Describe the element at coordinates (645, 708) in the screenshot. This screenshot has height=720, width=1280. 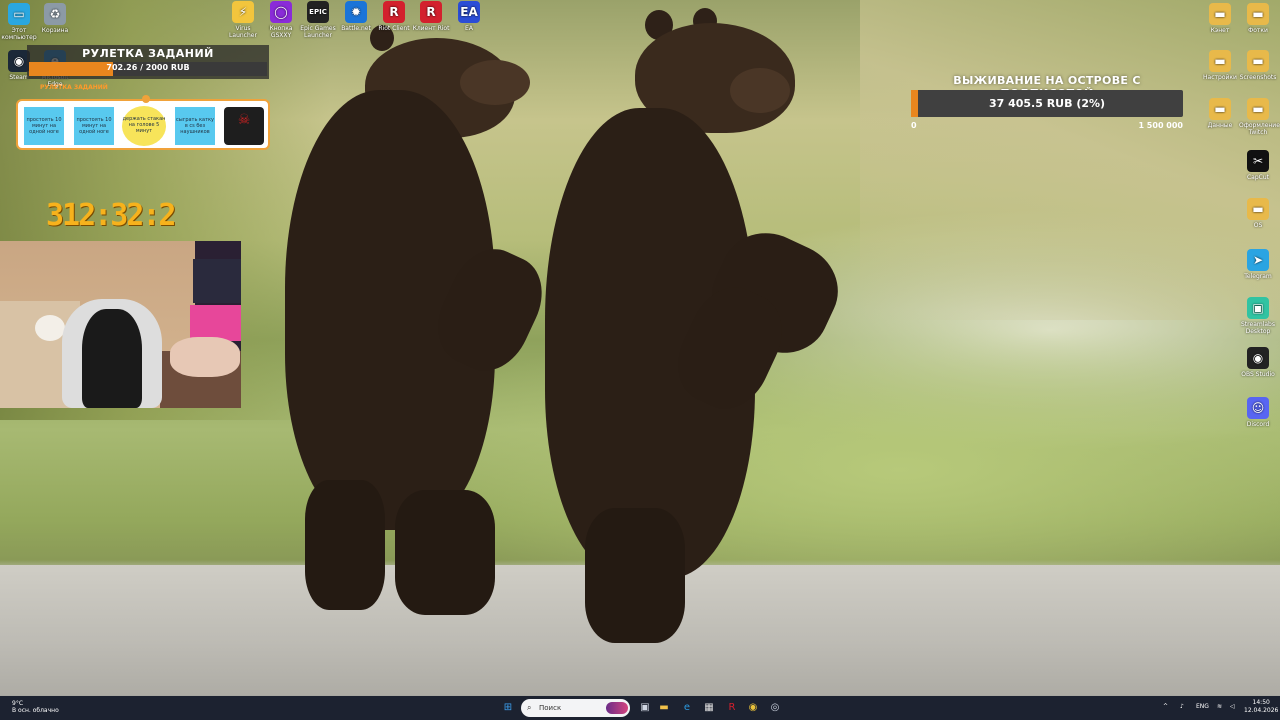
I see `task-view-icon: ▣` at that location.